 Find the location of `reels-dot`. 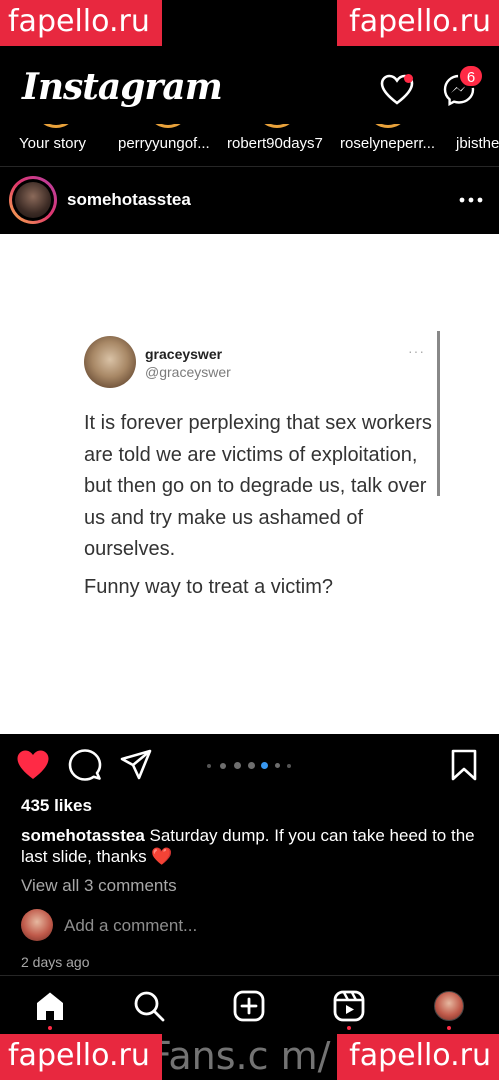

reels-dot is located at coordinates (349, 1028).